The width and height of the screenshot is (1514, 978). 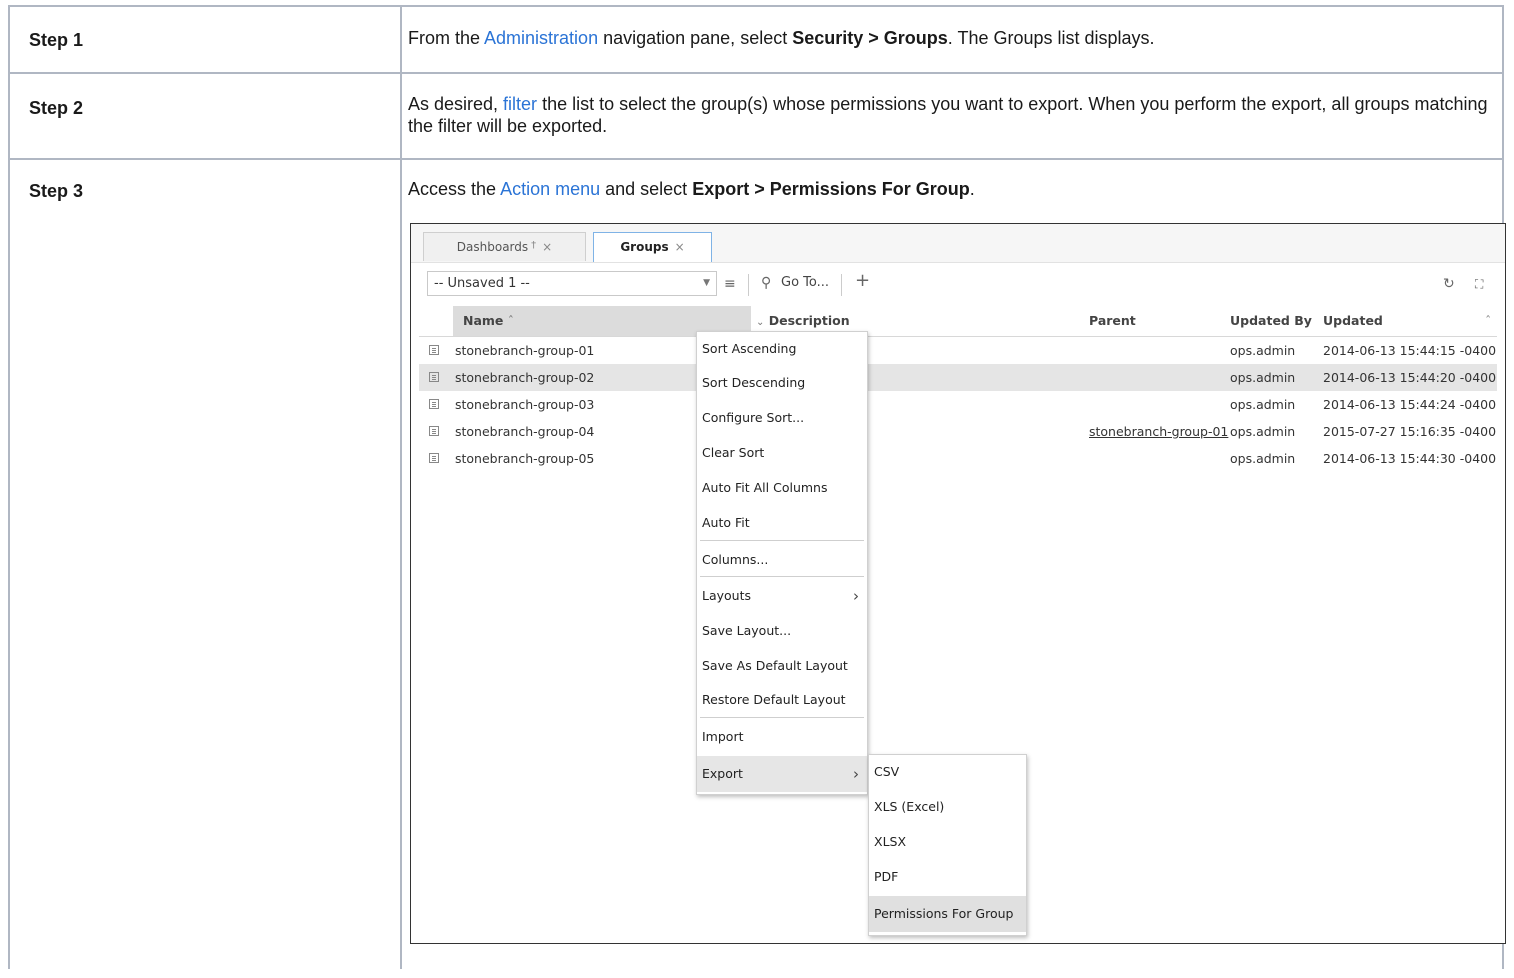 I want to click on menu-item-restore-default-layout: Restore Default Layout, so click(x=782, y=700).